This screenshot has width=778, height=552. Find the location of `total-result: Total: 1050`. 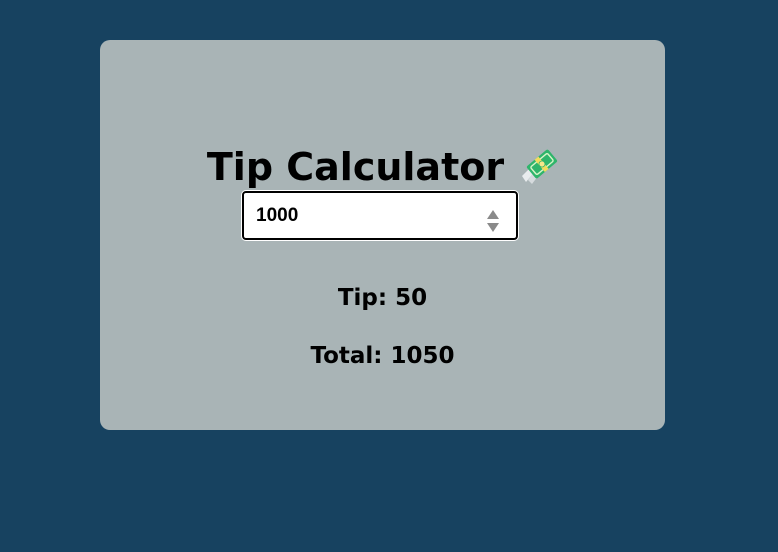

total-result: Total: 1050 is located at coordinates (382, 356).